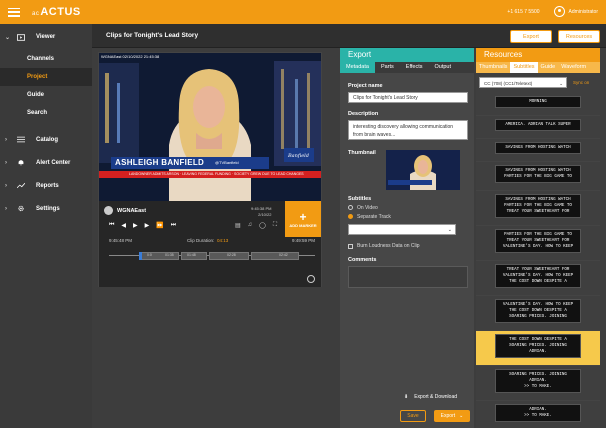  What do you see at coordinates (408, 217) in the screenshot?
I see `subtitle-option-separate-track: Separate Track` at bounding box center [408, 217].